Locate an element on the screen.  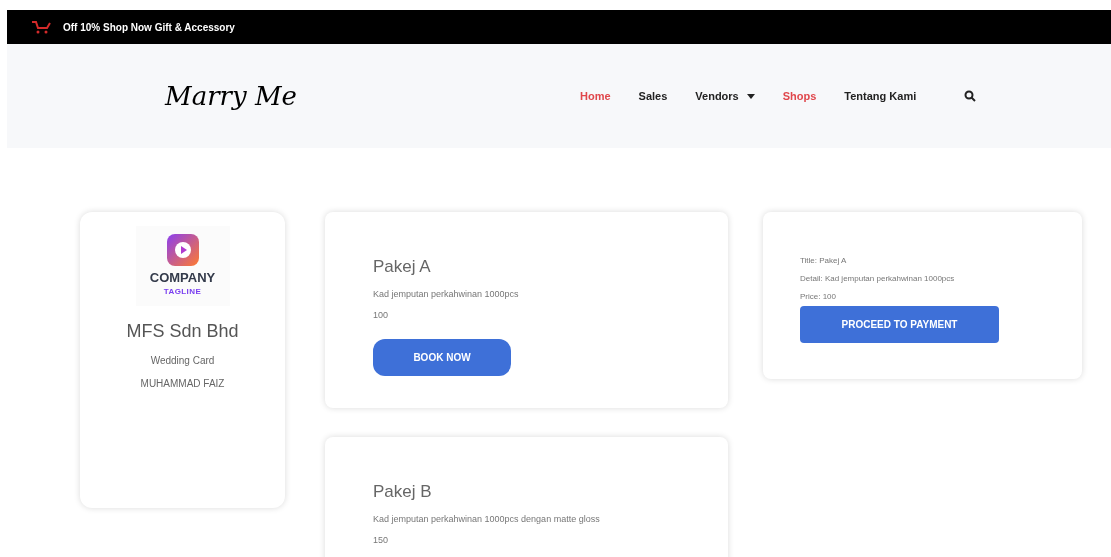
vendor-category: Wedding Card is located at coordinates (182, 361).